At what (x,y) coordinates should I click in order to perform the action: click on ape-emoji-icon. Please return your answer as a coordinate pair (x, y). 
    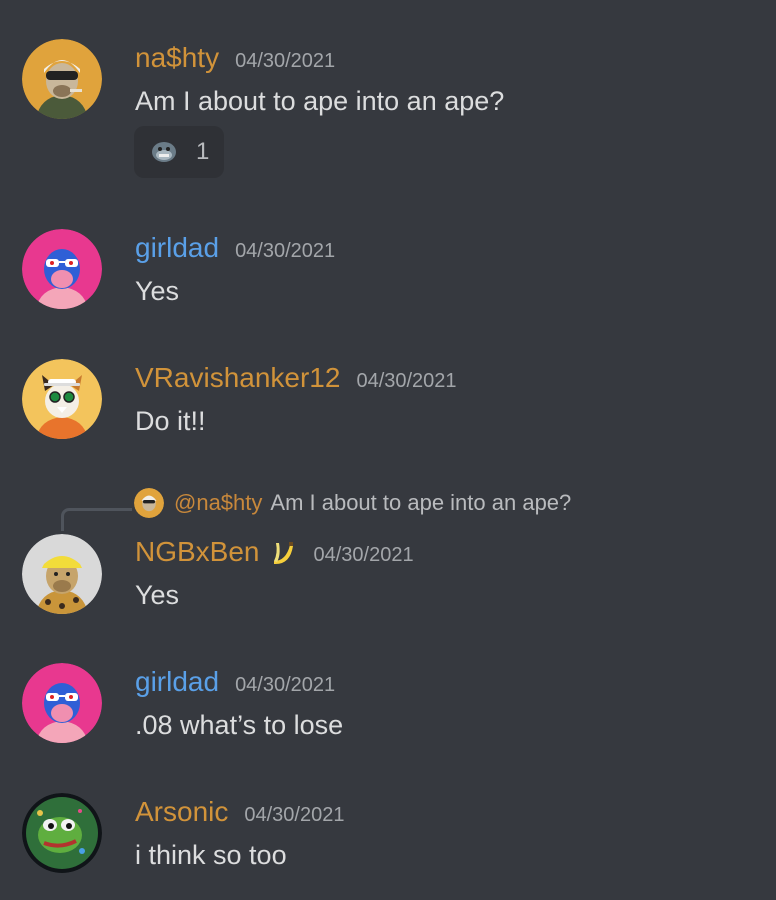
    Looking at the image, I should click on (164, 152).